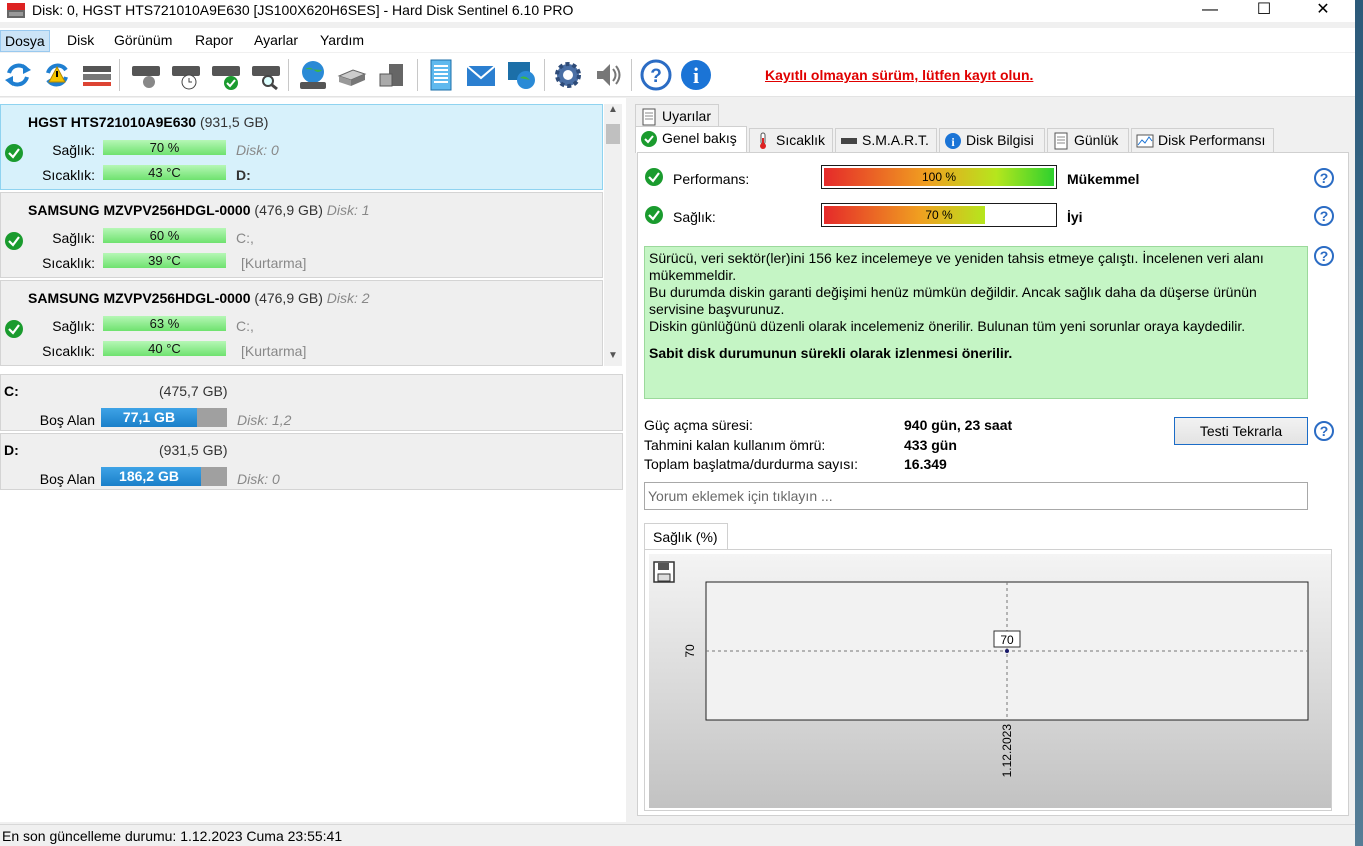 The image size is (1363, 846). I want to click on settings-icon, so click(568, 75).